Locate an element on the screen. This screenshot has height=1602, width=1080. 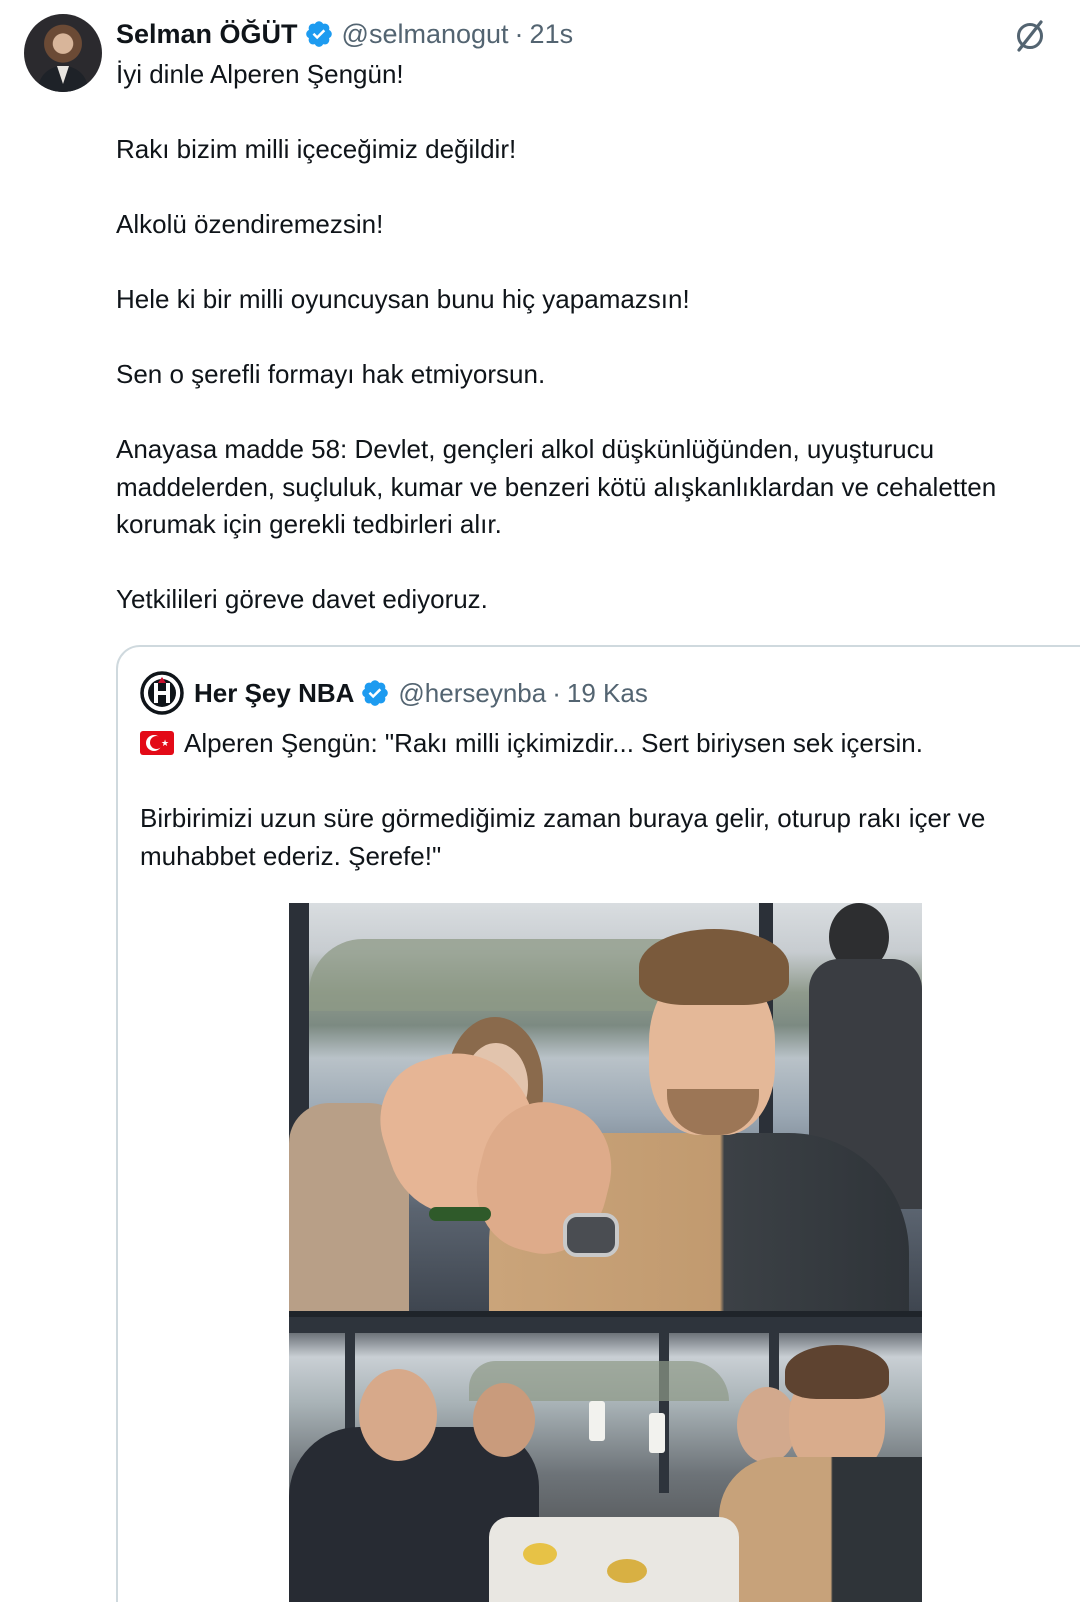
grok-icon is located at coordinates (1030, 36).